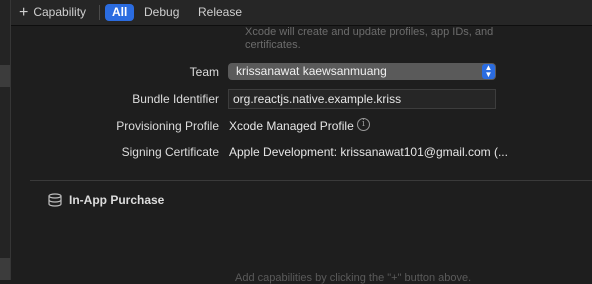 This screenshot has height=284, width=592. Describe the element at coordinates (167, 126) in the screenshot. I see `provisioning-profile-label: Provisioning Profile` at that location.